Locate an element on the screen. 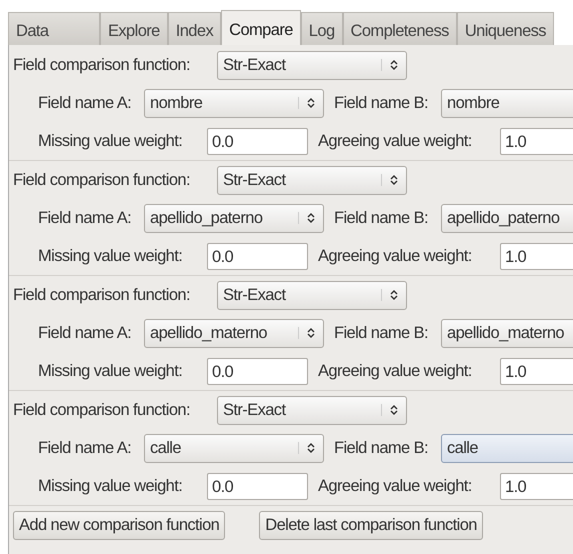  tab: Compare is located at coordinates (261, 27).